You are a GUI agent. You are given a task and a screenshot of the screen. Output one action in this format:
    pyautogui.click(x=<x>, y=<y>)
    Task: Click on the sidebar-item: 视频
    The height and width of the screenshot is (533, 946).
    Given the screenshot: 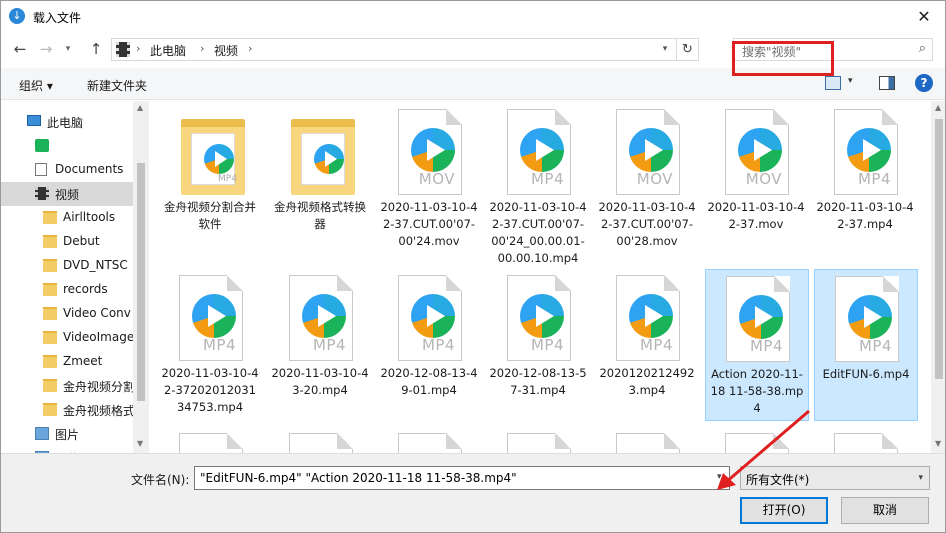 What is the action you would take?
    pyautogui.click(x=67, y=194)
    